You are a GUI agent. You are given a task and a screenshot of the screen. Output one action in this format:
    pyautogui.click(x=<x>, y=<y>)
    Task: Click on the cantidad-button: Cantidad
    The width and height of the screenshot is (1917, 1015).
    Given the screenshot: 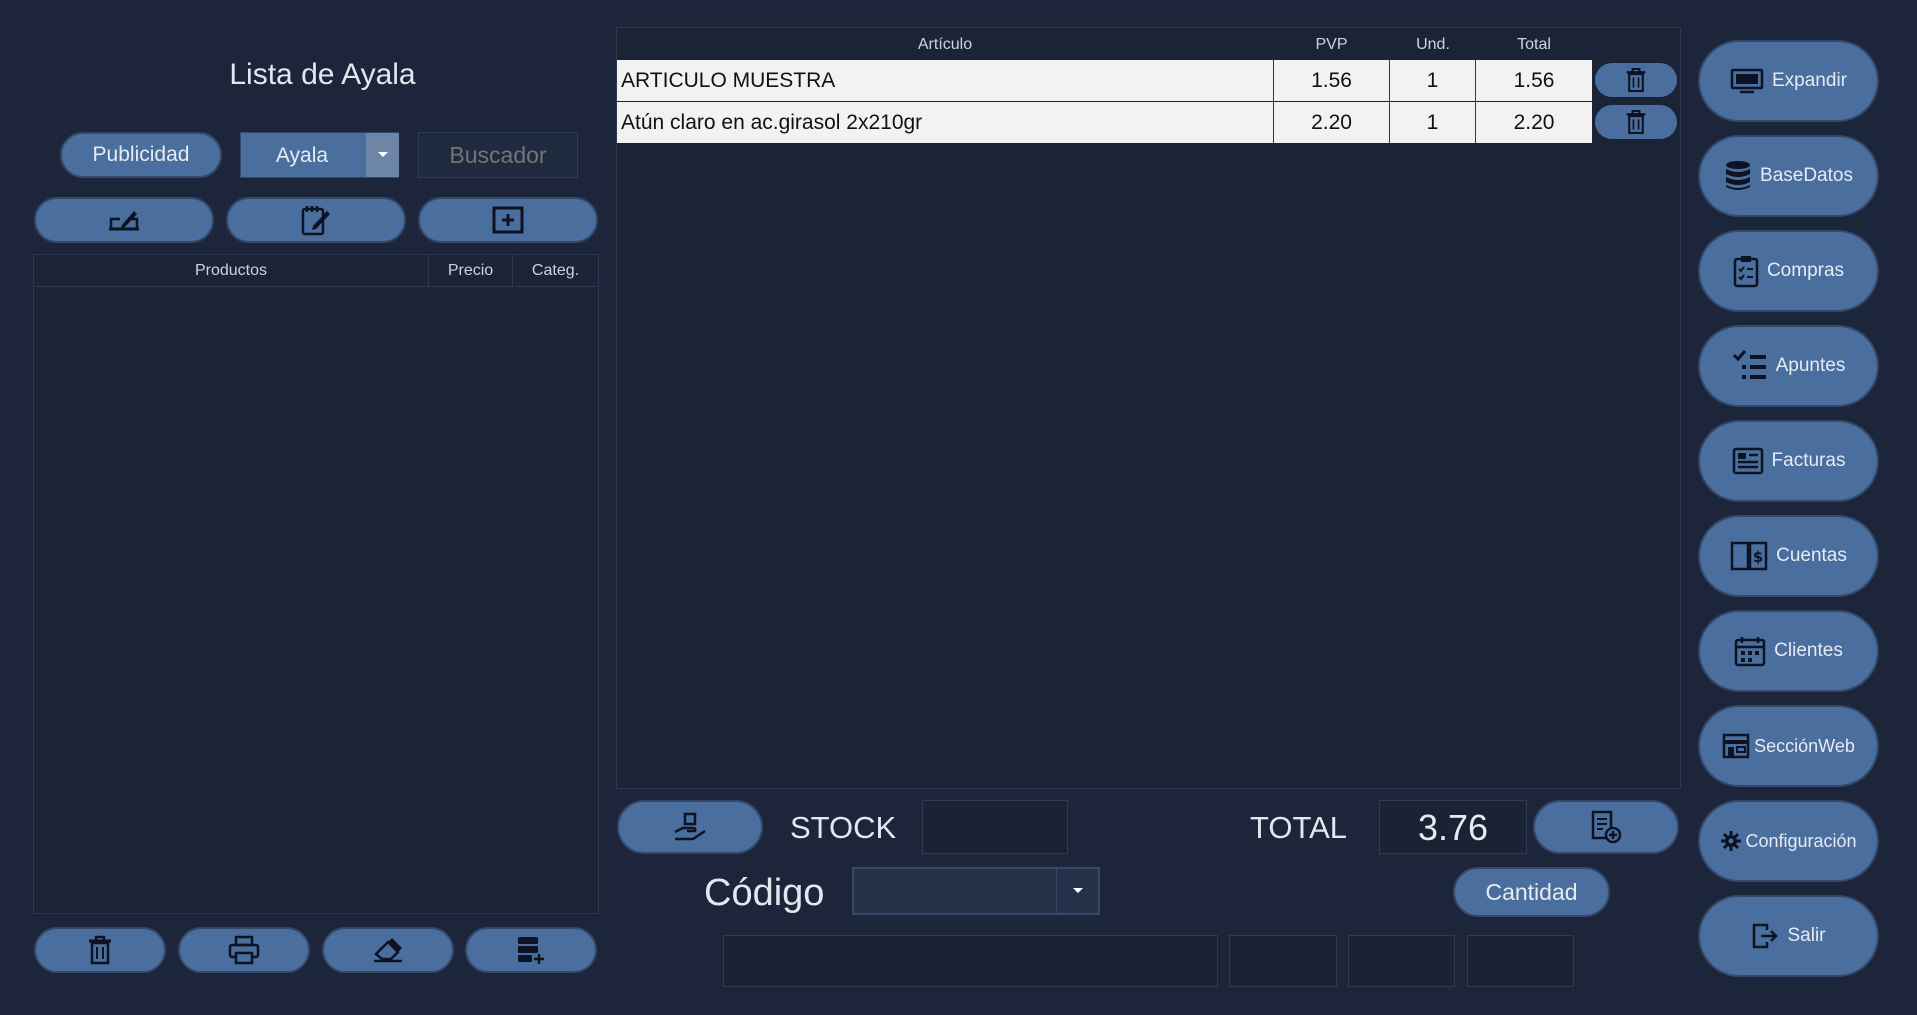 What is the action you would take?
    pyautogui.click(x=1531, y=892)
    